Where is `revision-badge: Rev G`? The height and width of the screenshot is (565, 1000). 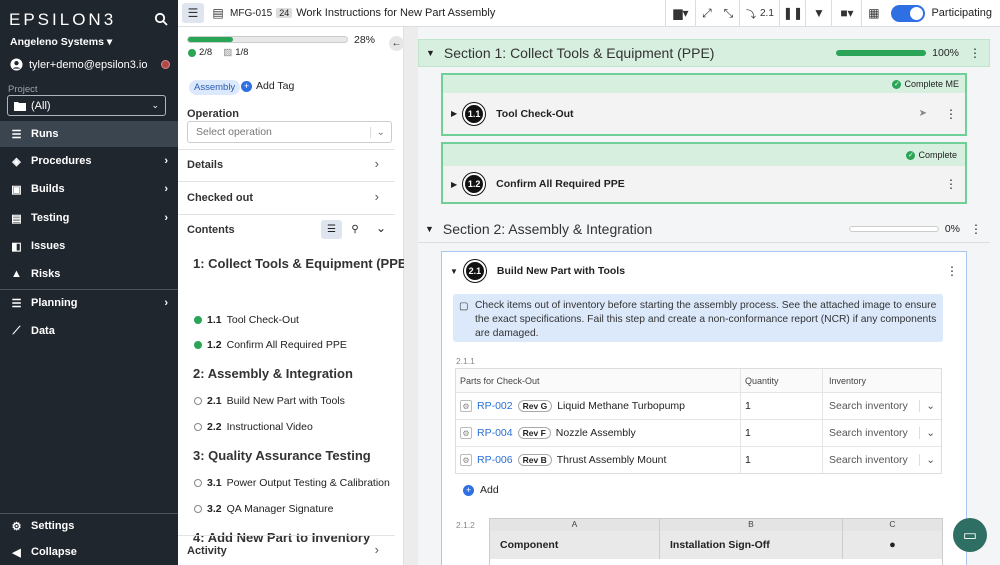 revision-badge: Rev G is located at coordinates (535, 406).